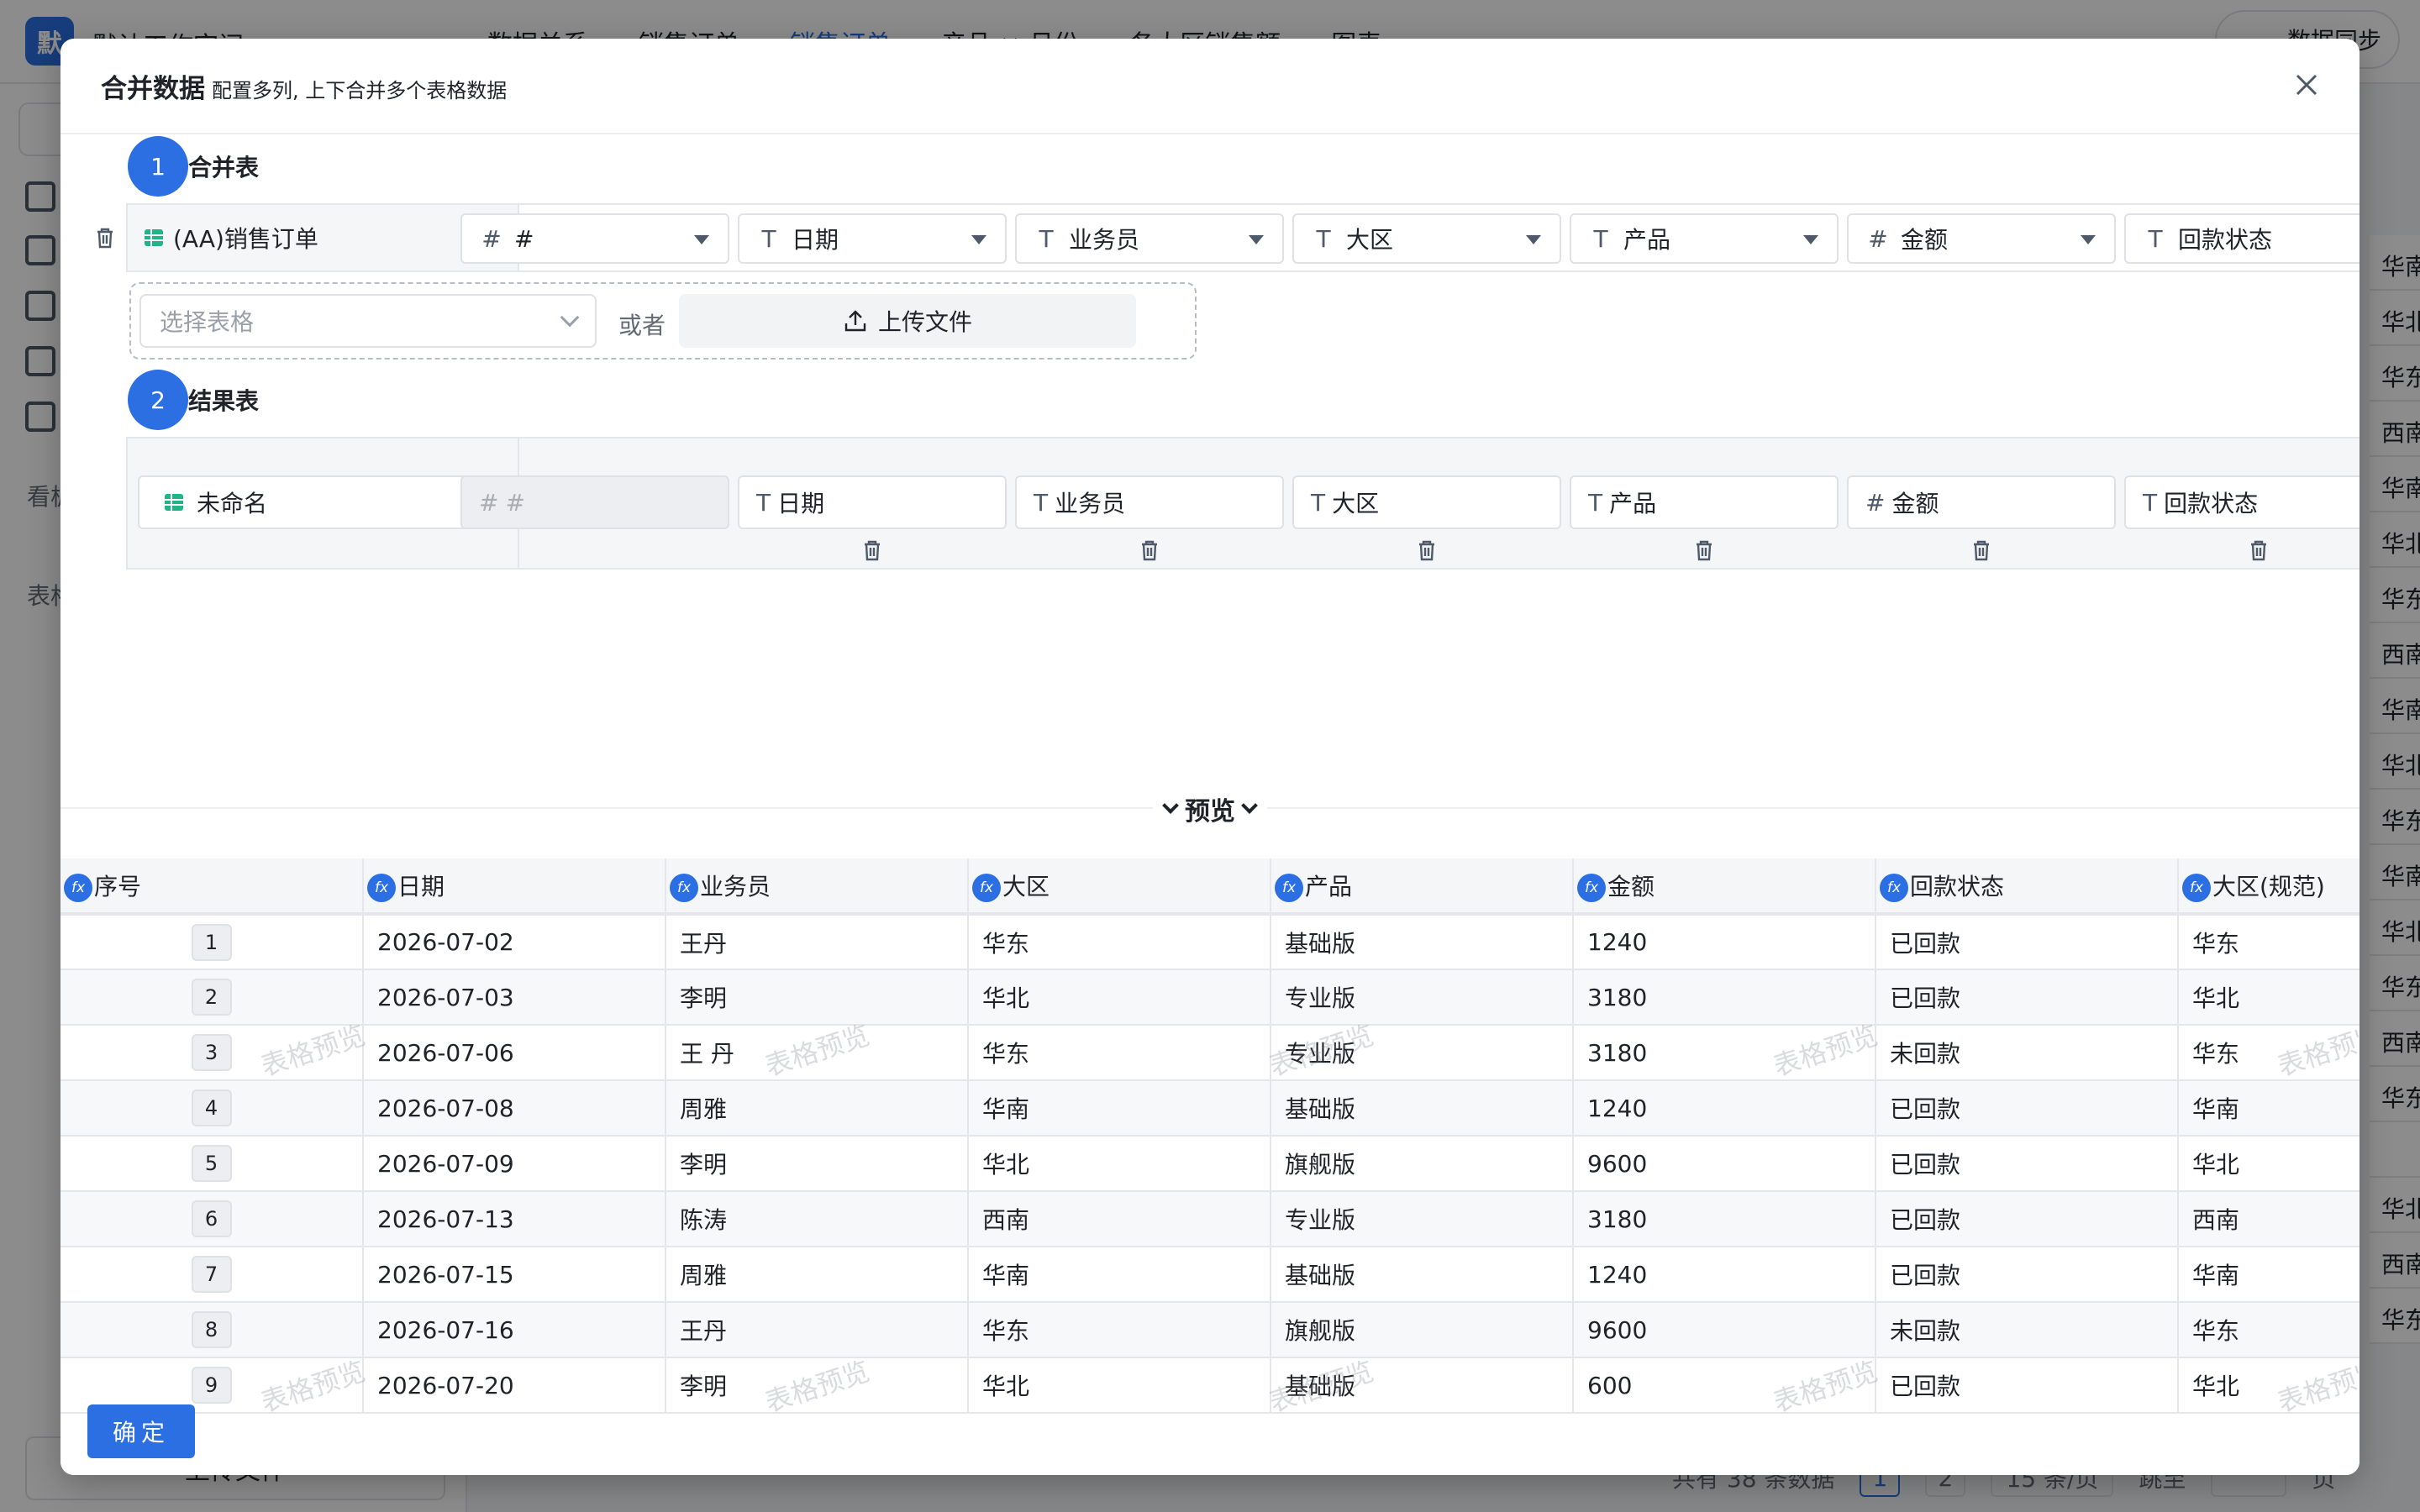  What do you see at coordinates (1633, 503) in the screenshot?
I see `result-field-name: 产品` at bounding box center [1633, 503].